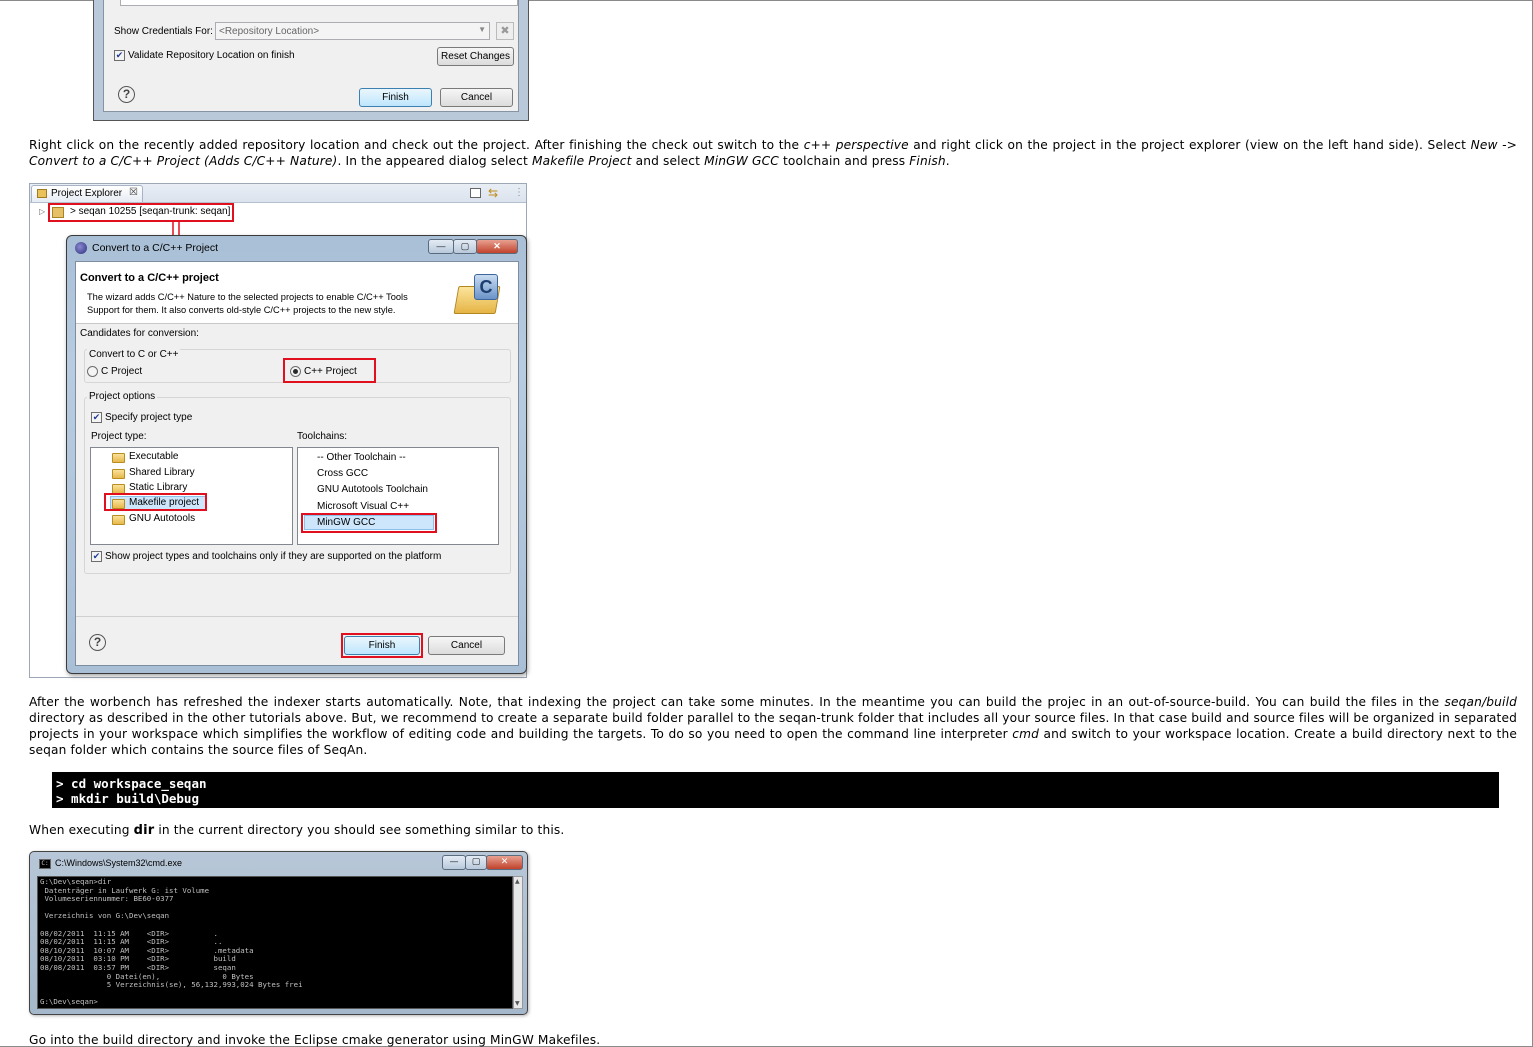  Describe the element at coordinates (122, 396) in the screenshot. I see `project-options-label: Project options` at that location.